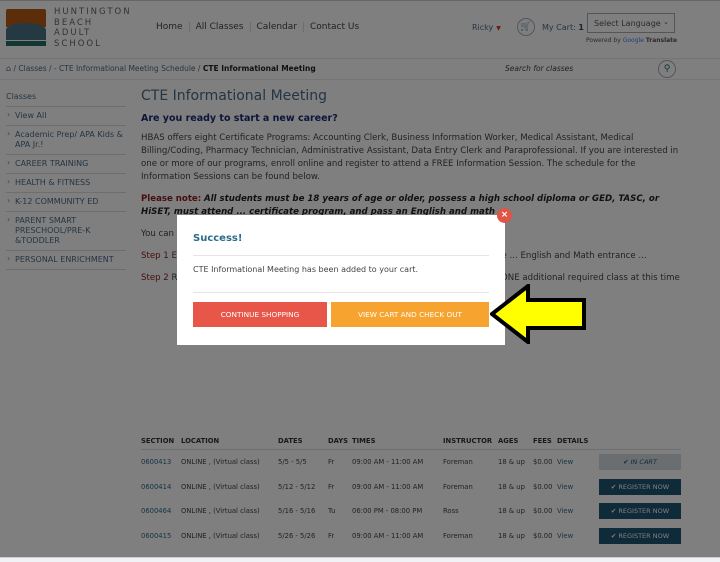 This screenshot has width=720, height=562. I want to click on arrow-shape, so click(538, 314).